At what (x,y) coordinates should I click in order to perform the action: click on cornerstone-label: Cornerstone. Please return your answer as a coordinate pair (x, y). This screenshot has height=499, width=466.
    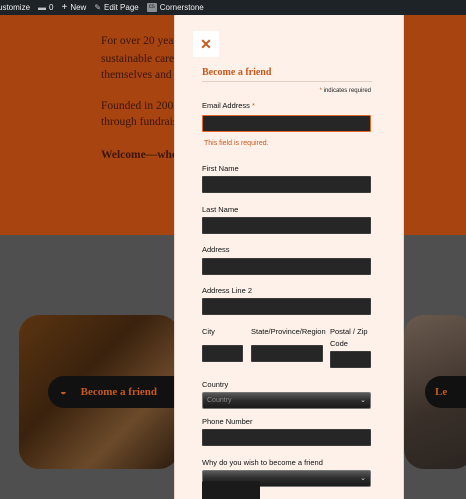
    Looking at the image, I should click on (181, 7).